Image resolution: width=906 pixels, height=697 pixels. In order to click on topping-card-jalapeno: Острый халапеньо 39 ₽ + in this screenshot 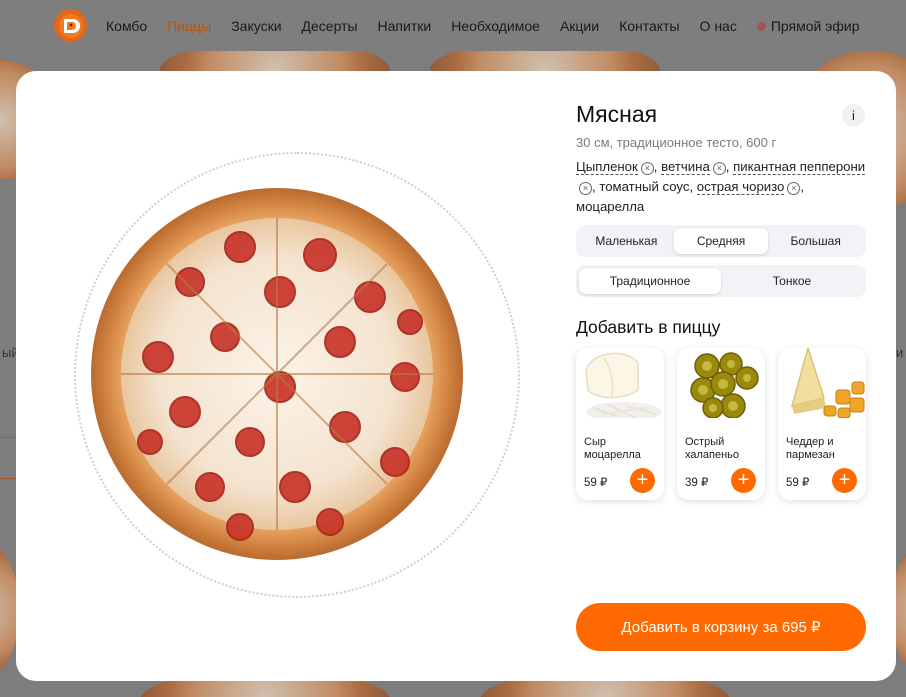, I will do `click(721, 424)`.